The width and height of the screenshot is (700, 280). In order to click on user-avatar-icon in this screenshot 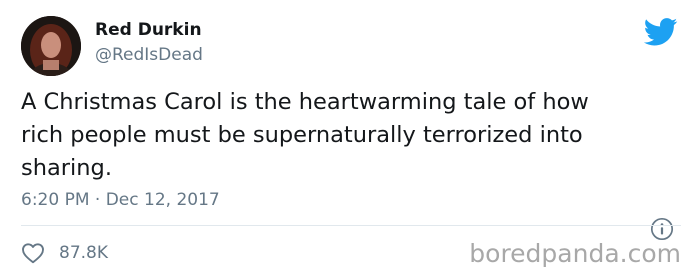, I will do `click(51, 46)`.